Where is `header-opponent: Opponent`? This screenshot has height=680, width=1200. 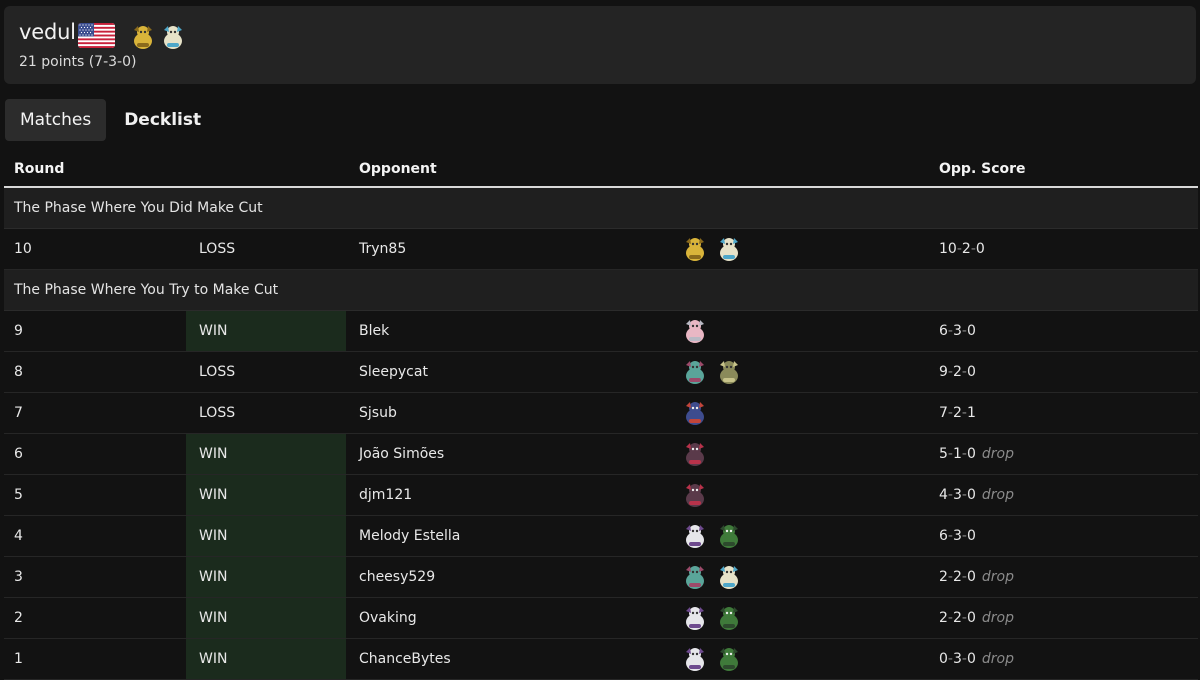
header-opponent: Opponent is located at coordinates (398, 169).